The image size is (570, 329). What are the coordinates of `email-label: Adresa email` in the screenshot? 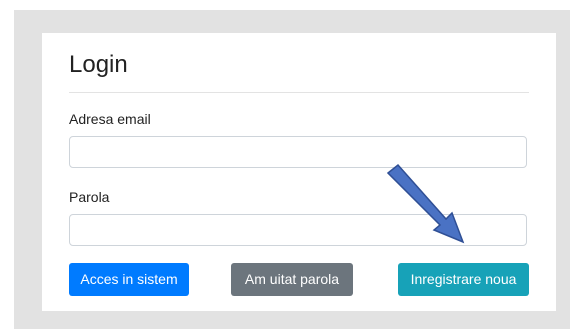 It's located at (110, 119).